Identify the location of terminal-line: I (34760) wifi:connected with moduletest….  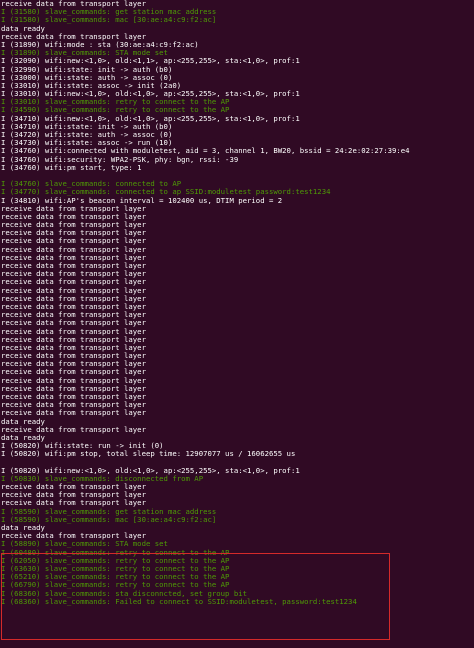
(205, 151).